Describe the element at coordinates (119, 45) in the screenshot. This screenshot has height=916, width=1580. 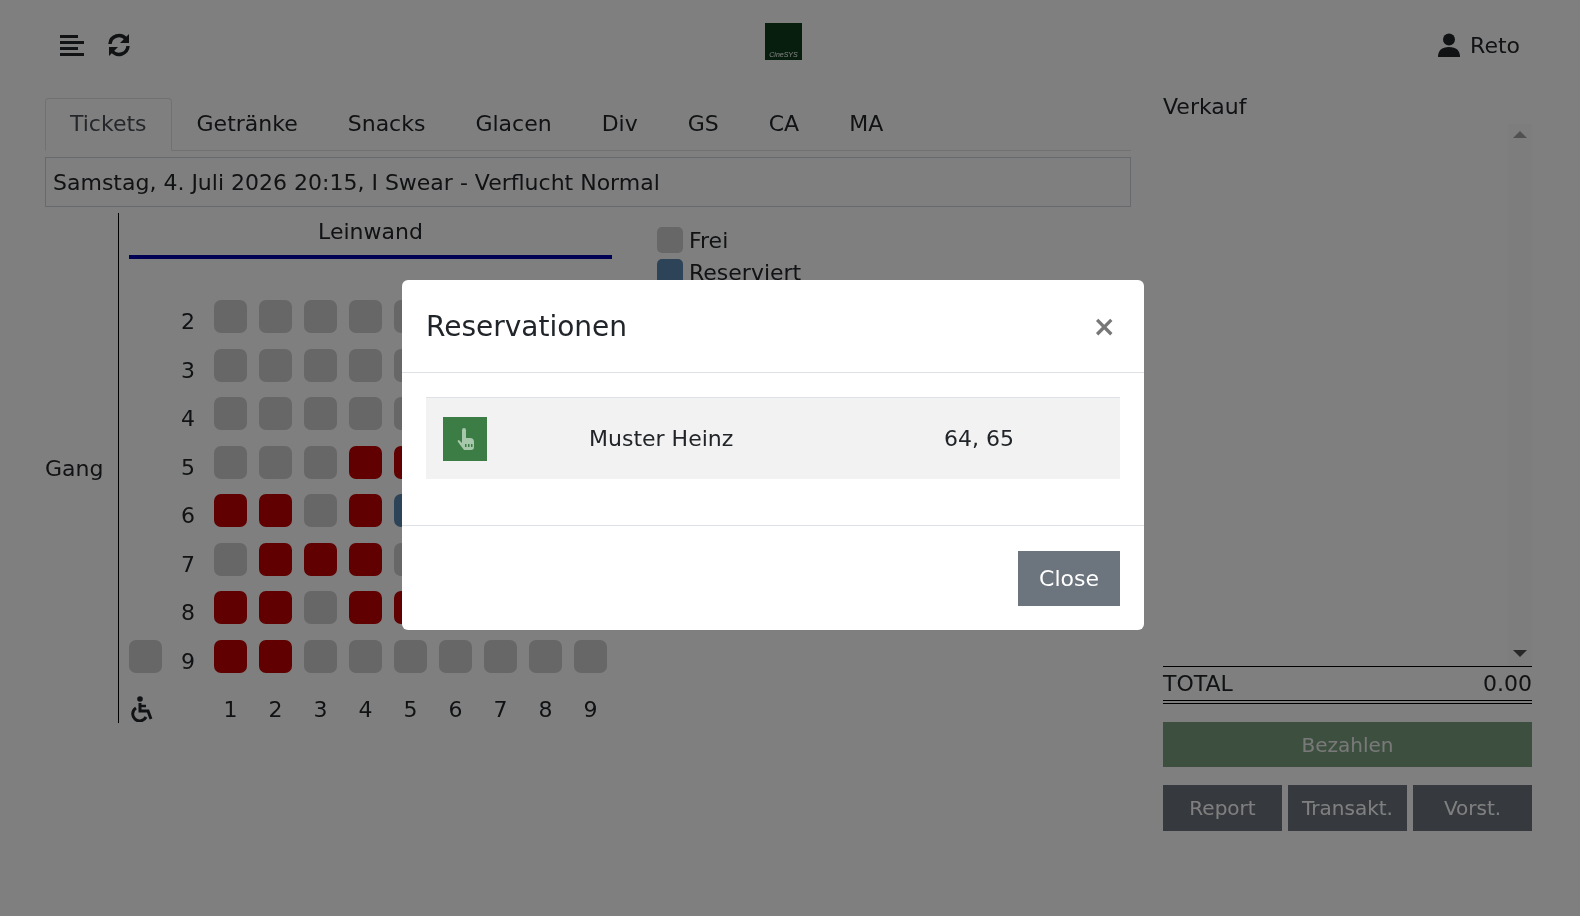
I see `refresh-icon` at that location.